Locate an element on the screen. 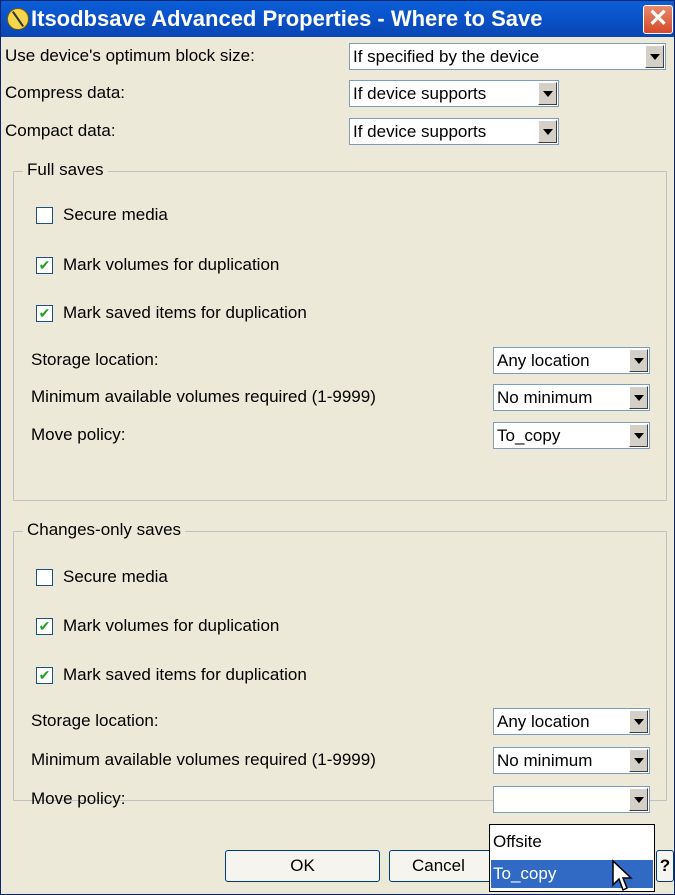 The width and height of the screenshot is (675, 895). compact-value: If device supports is located at coordinates (420, 131).